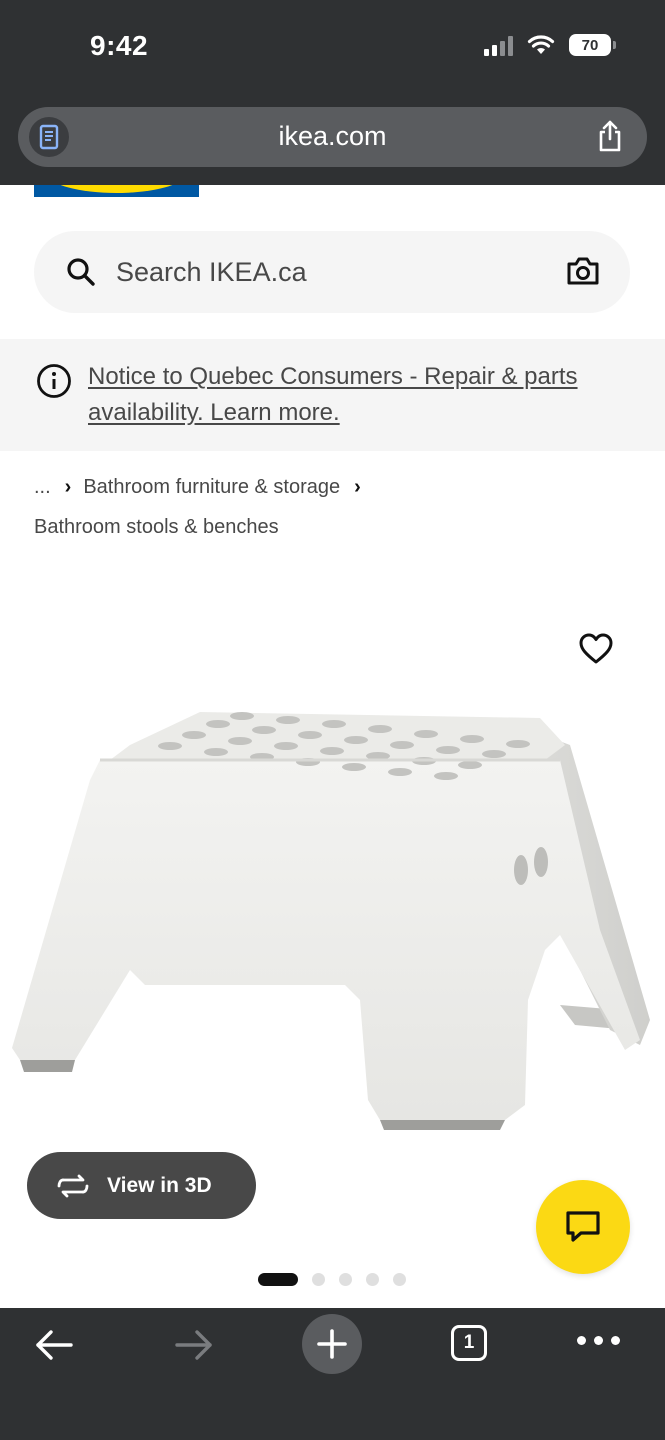 This screenshot has width=665, height=1440. I want to click on search-placeholder: Search IKEA.ca, so click(211, 272).